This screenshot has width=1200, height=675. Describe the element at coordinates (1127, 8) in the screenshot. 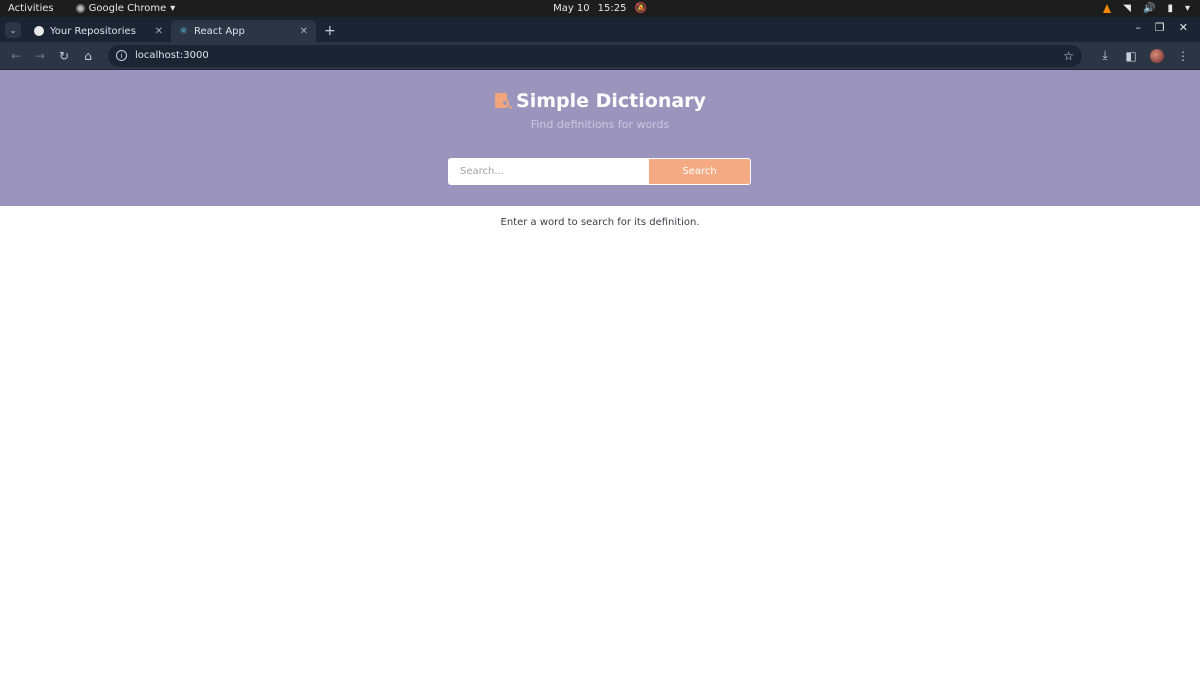

I see `wifi-icon: ◥` at that location.